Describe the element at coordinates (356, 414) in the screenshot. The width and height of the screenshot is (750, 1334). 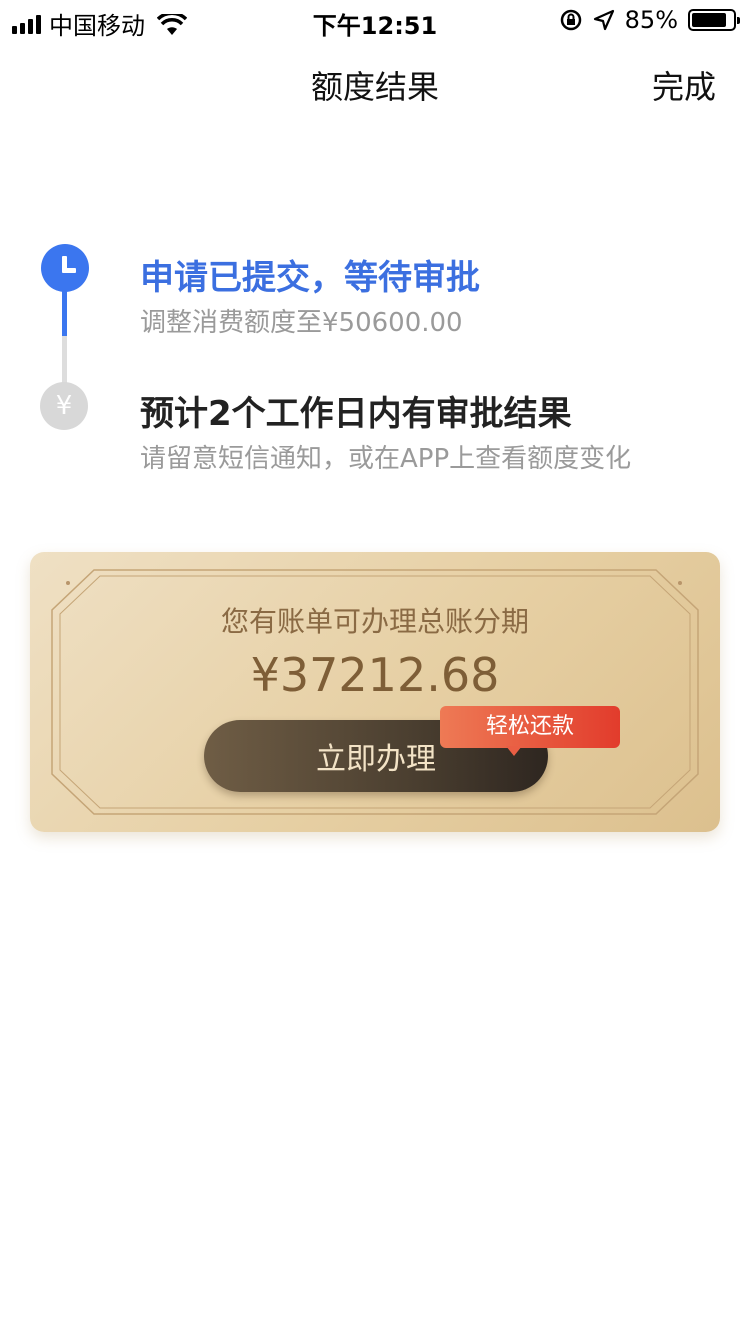
I see `step2-title: 预计2个工作日内有审批结果` at that location.